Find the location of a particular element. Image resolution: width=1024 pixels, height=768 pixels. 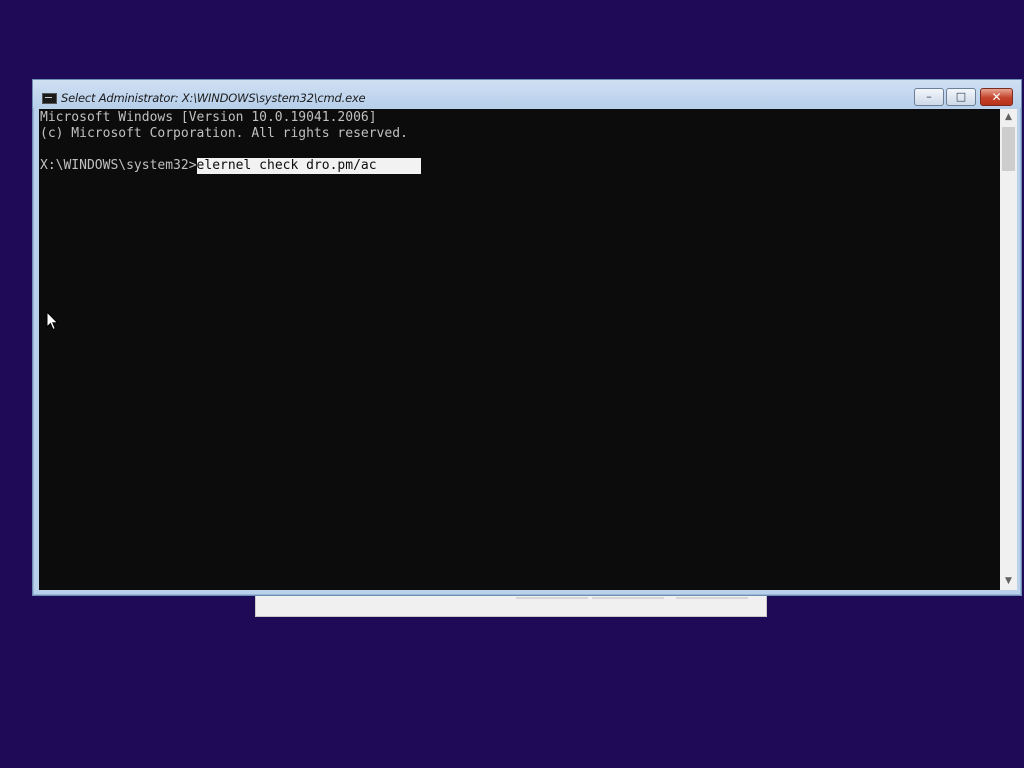

prompt-text: X:\WINDOWS\system32> is located at coordinates (118, 165).